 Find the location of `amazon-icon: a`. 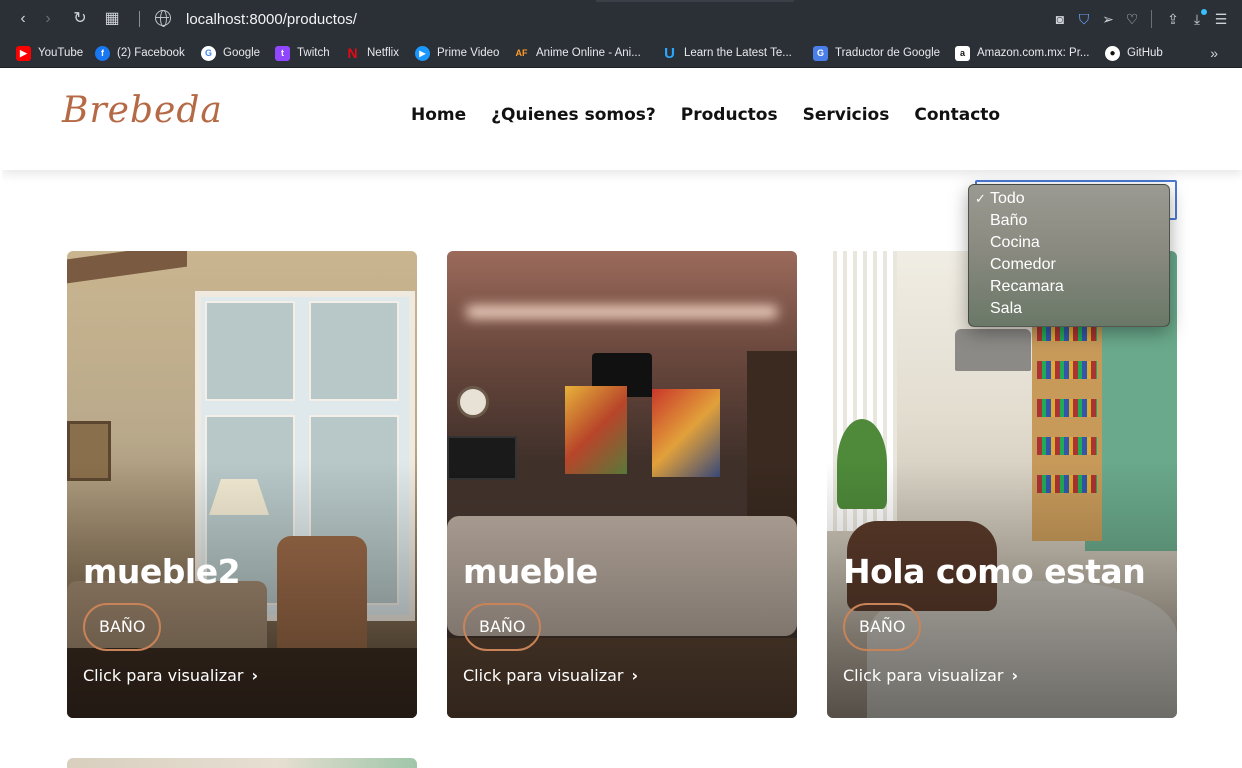

amazon-icon: a is located at coordinates (962, 53).